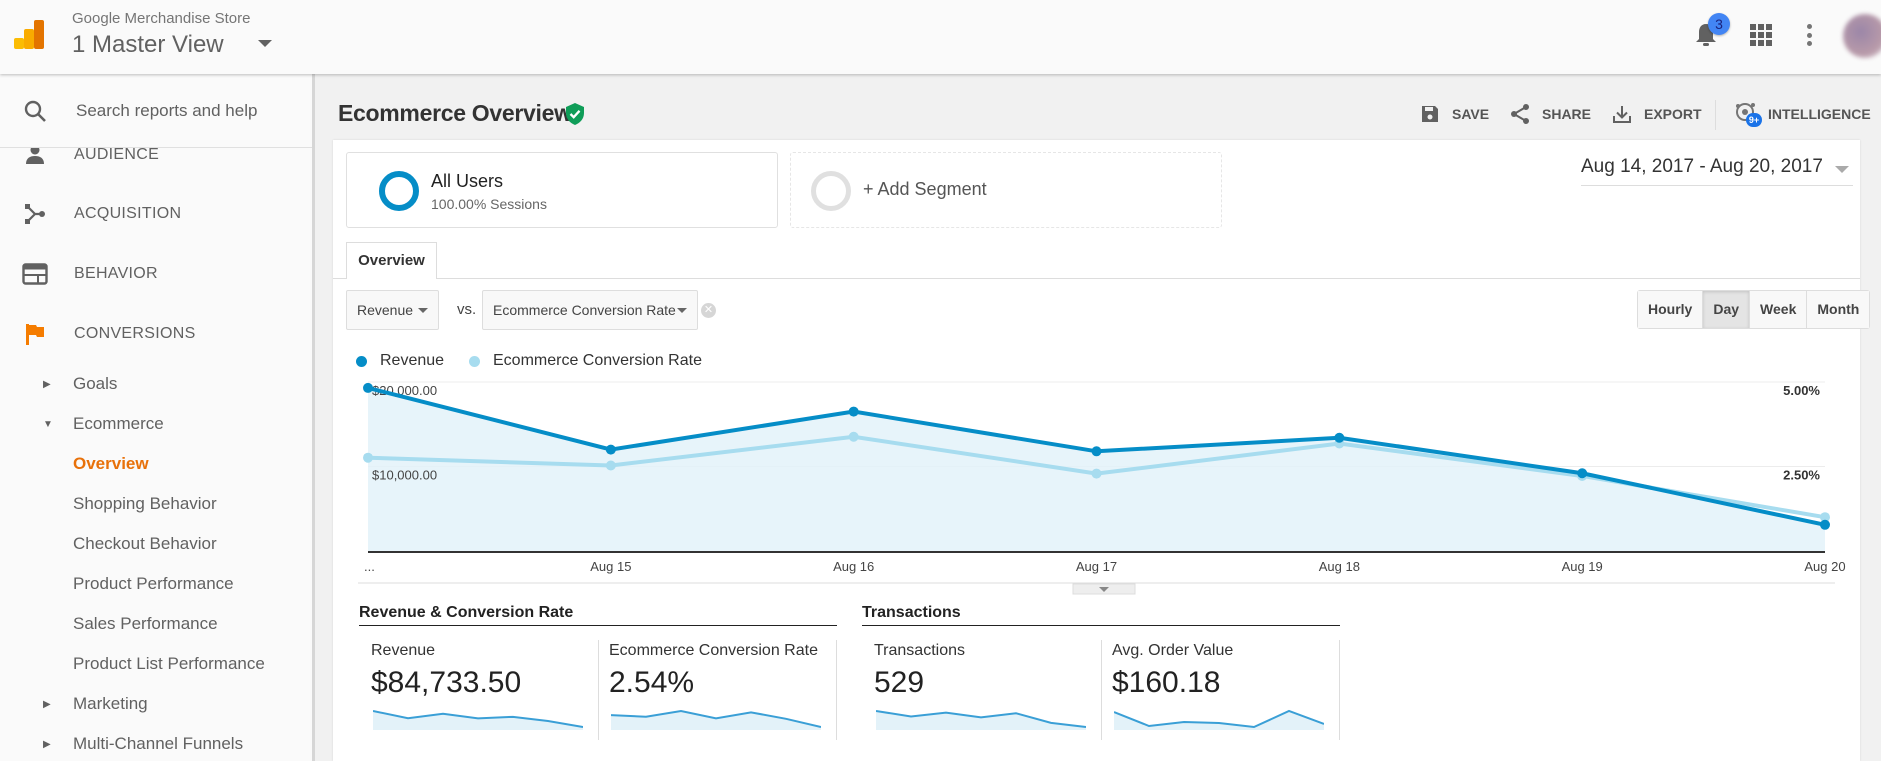  I want to click on x-tick-label: Aug 19, so click(1582, 566).